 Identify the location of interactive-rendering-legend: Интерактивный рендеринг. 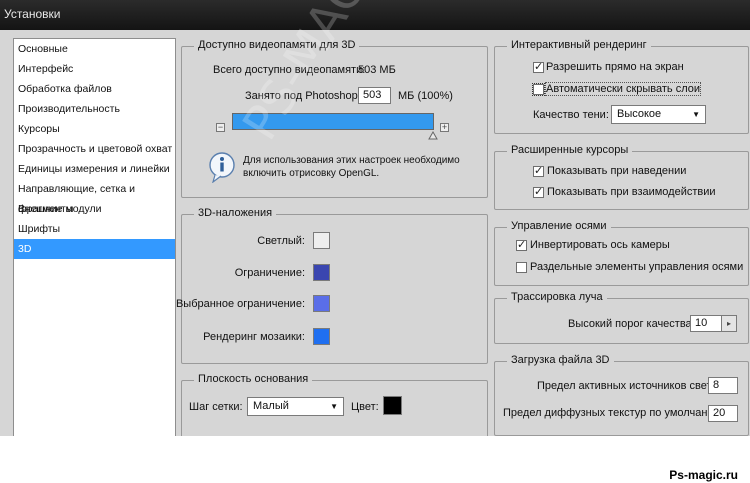
(579, 45).